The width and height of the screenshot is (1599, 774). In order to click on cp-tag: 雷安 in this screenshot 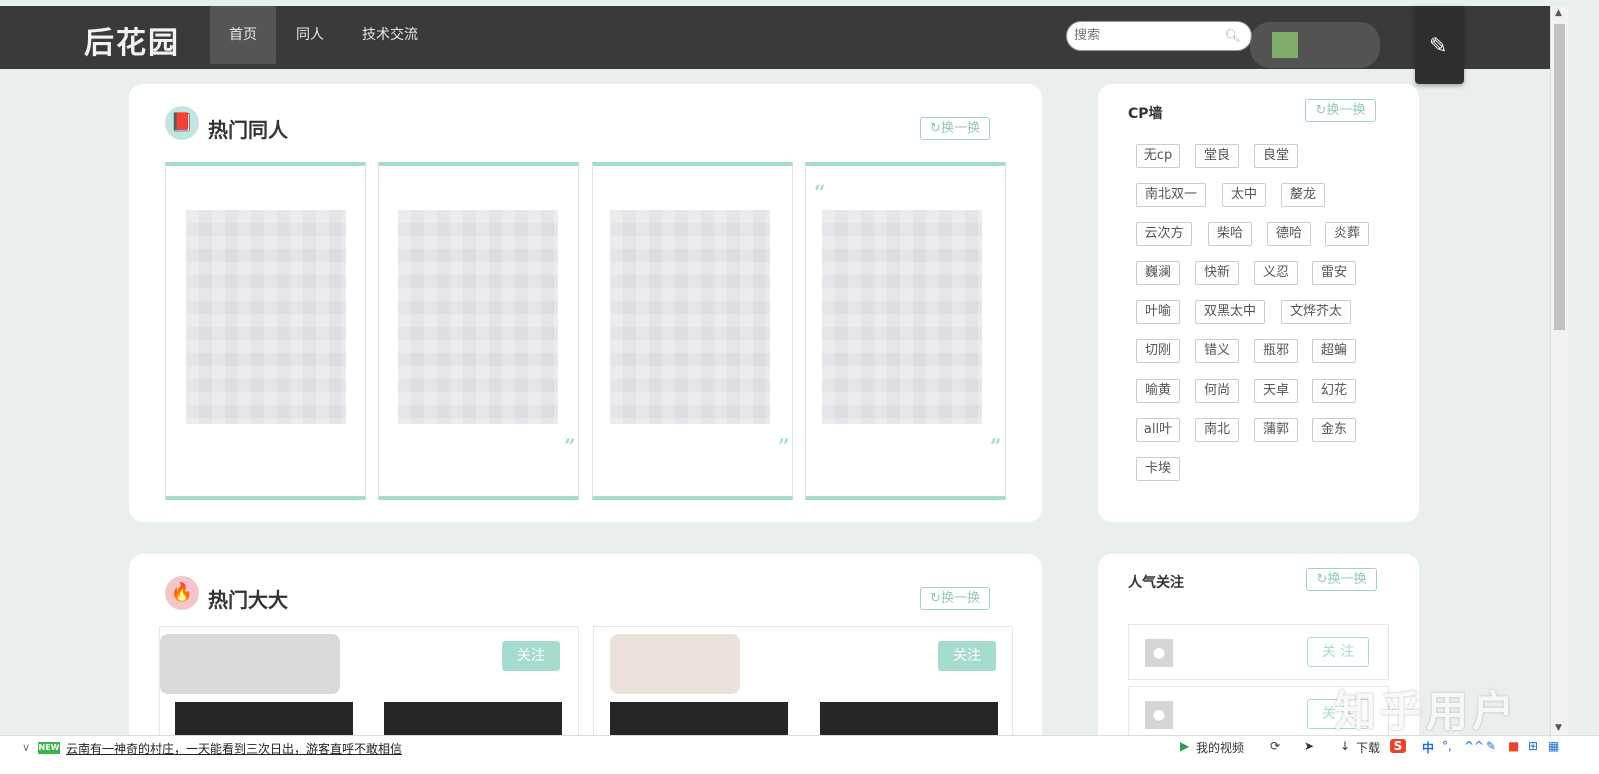, I will do `click(1334, 273)`.